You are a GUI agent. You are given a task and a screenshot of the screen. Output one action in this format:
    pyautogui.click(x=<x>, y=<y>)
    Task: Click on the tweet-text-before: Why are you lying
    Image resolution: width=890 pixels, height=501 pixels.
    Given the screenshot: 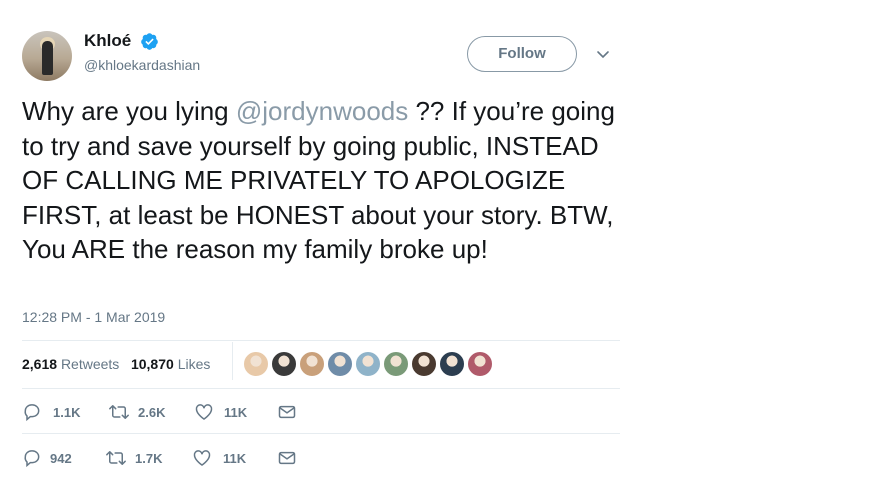 What is the action you would take?
    pyautogui.click(x=129, y=111)
    